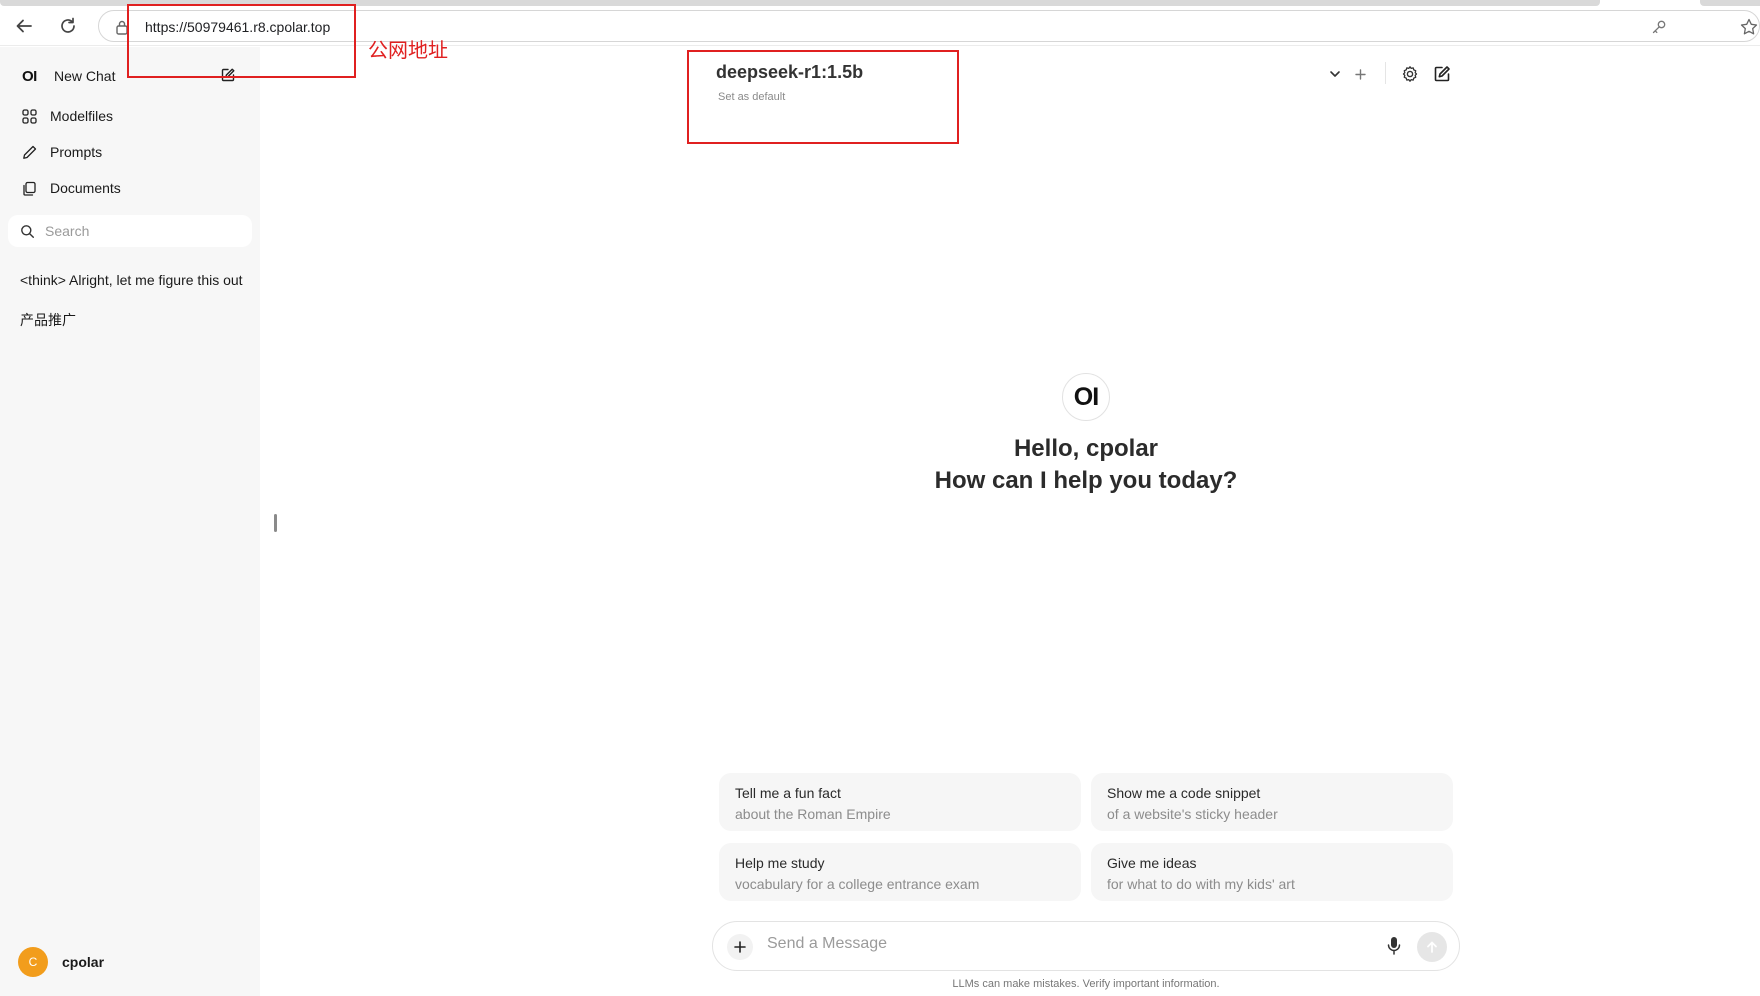  Describe the element at coordinates (788, 793) in the screenshot. I see `suggestion-title: Tell me a fun fact` at that location.